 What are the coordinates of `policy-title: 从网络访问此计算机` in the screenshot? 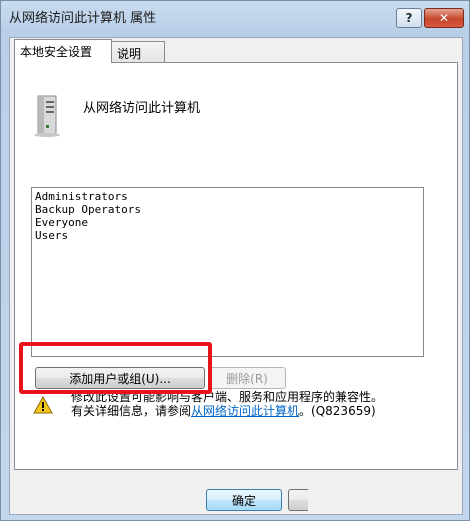 It's located at (142, 108).